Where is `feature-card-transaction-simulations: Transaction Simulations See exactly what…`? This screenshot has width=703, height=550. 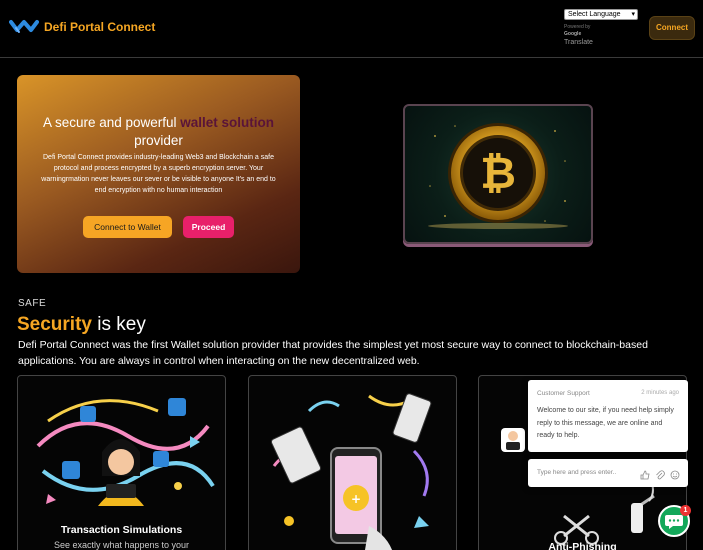 feature-card-transaction-simulations: Transaction Simulations See exactly what… is located at coordinates (121, 462).